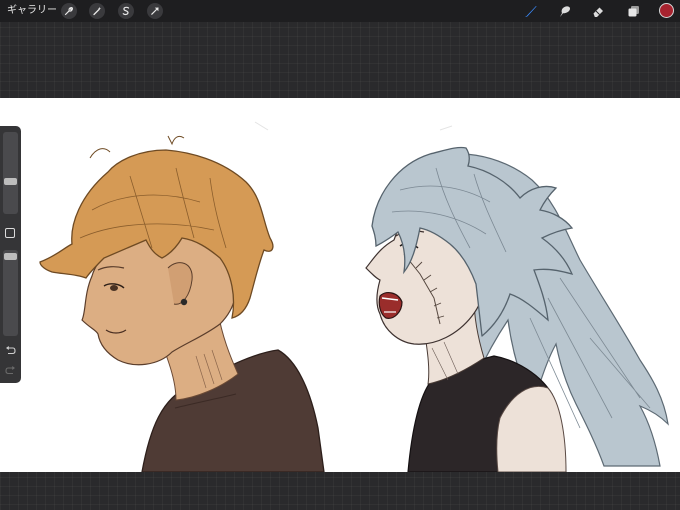 The width and height of the screenshot is (680, 510). What do you see at coordinates (32, 11) in the screenshot?
I see `gallery-button: ギャラリー` at bounding box center [32, 11].